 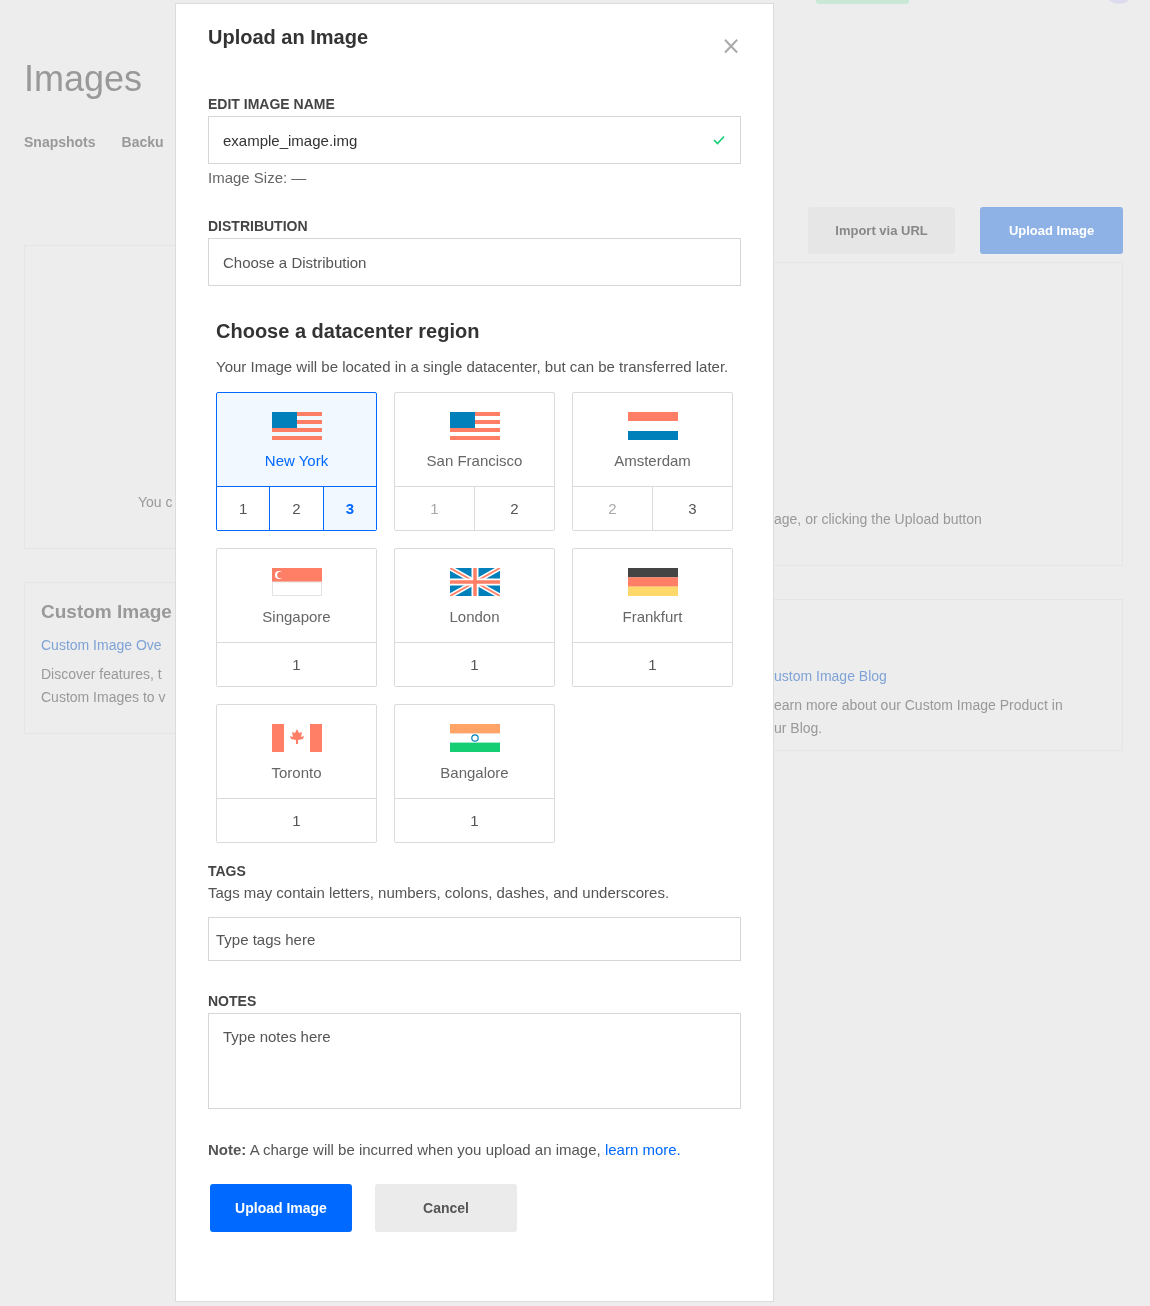 What do you see at coordinates (348, 331) in the screenshot?
I see `section-title: Choose a datacenter region` at bounding box center [348, 331].